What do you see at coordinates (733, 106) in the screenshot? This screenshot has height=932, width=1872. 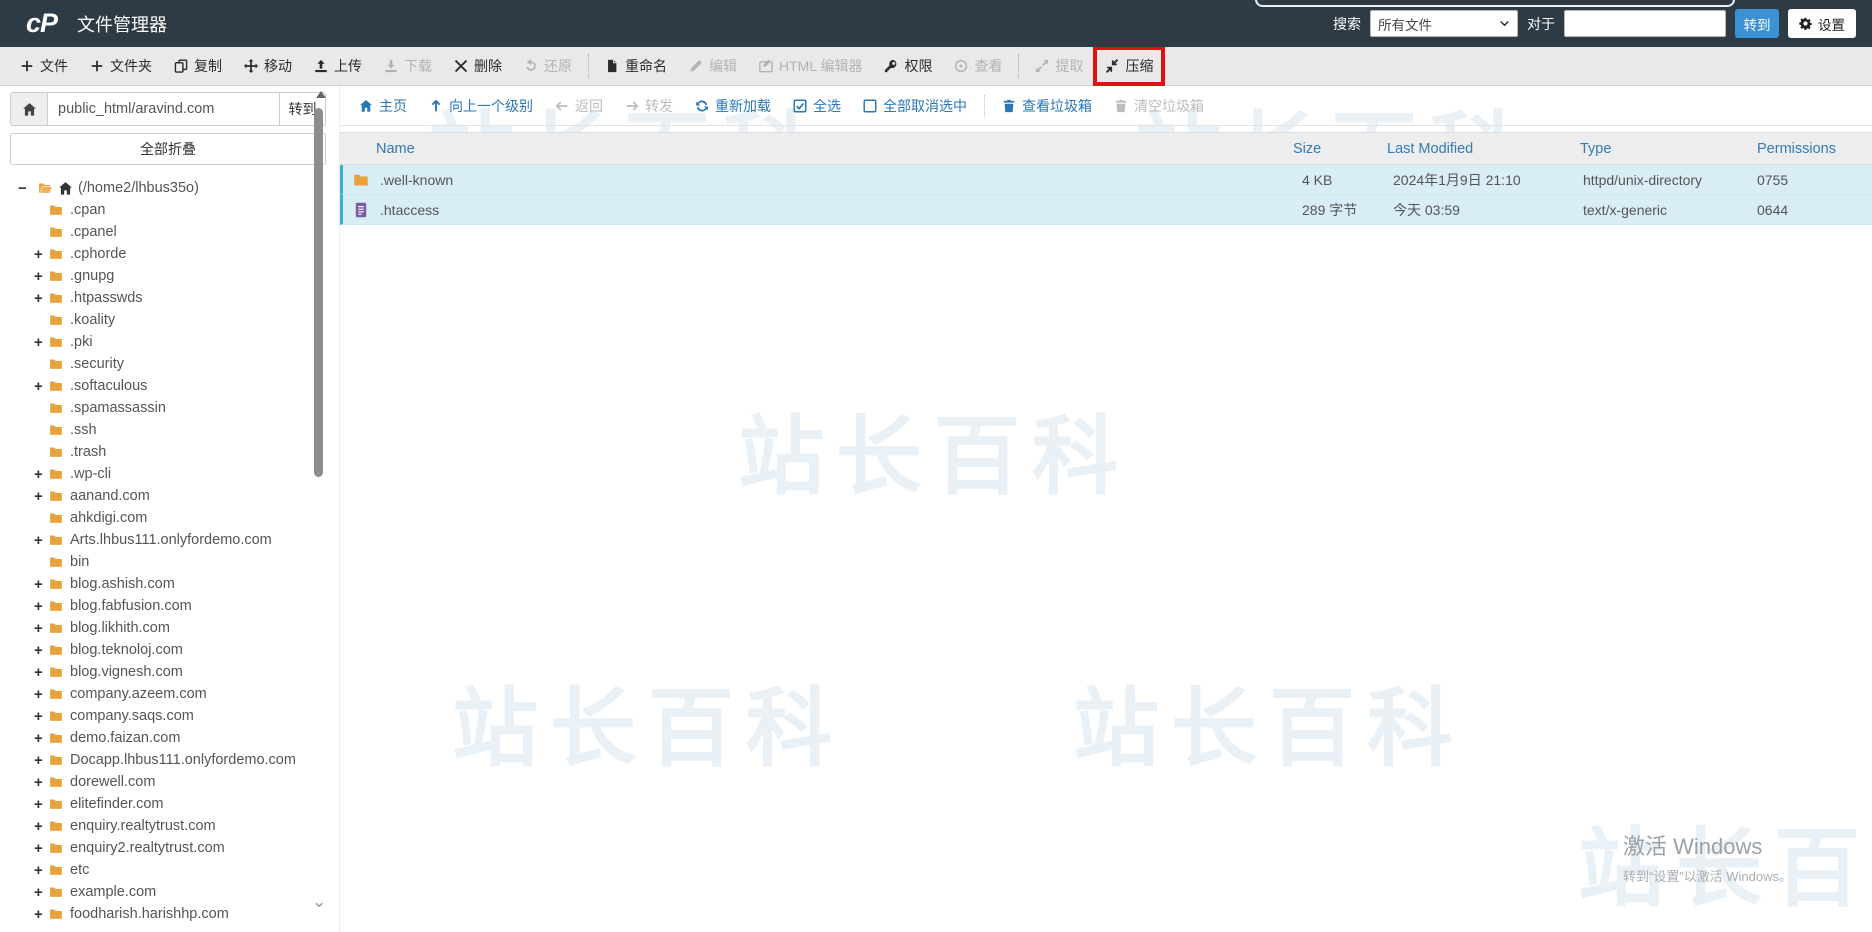 I see `nav-button: 重新加载` at bounding box center [733, 106].